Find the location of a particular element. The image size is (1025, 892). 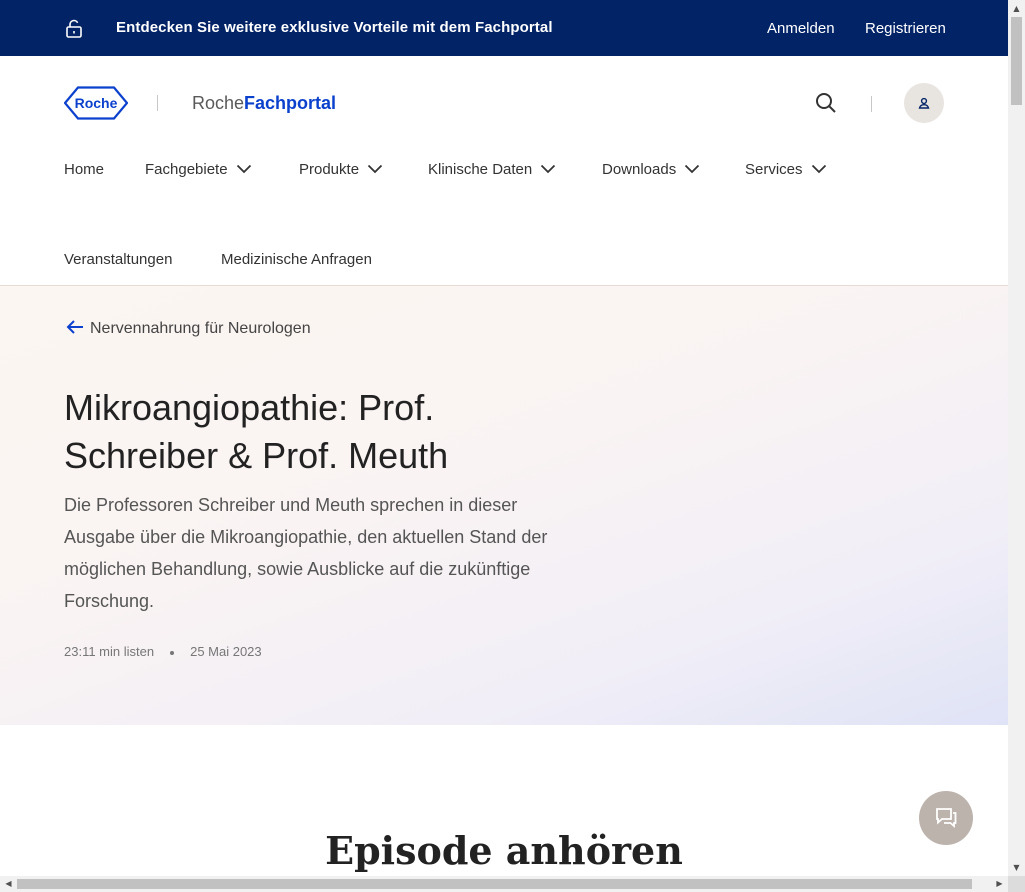

logo-divider is located at coordinates (157, 103).